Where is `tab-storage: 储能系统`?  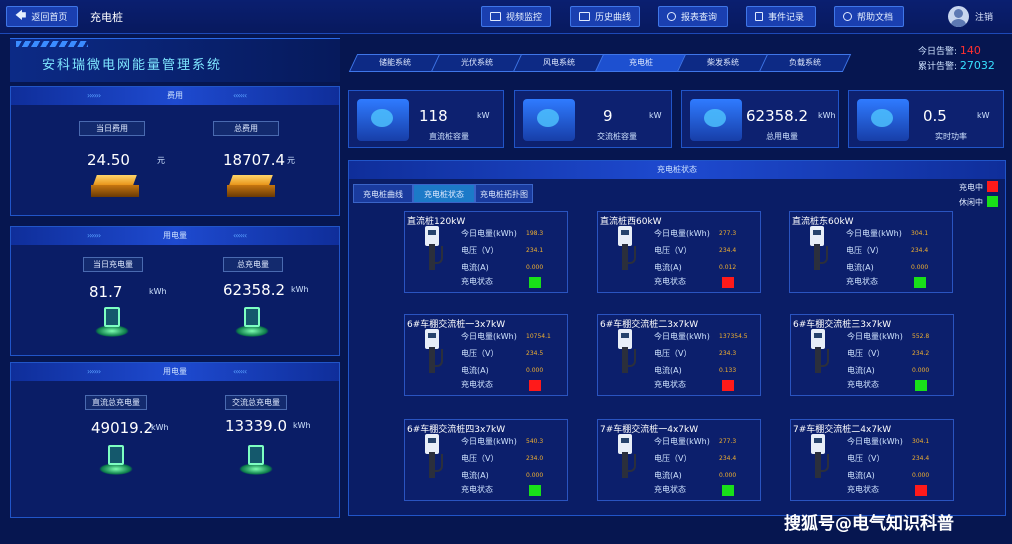
tab-storage: 储能系统 is located at coordinates (395, 63).